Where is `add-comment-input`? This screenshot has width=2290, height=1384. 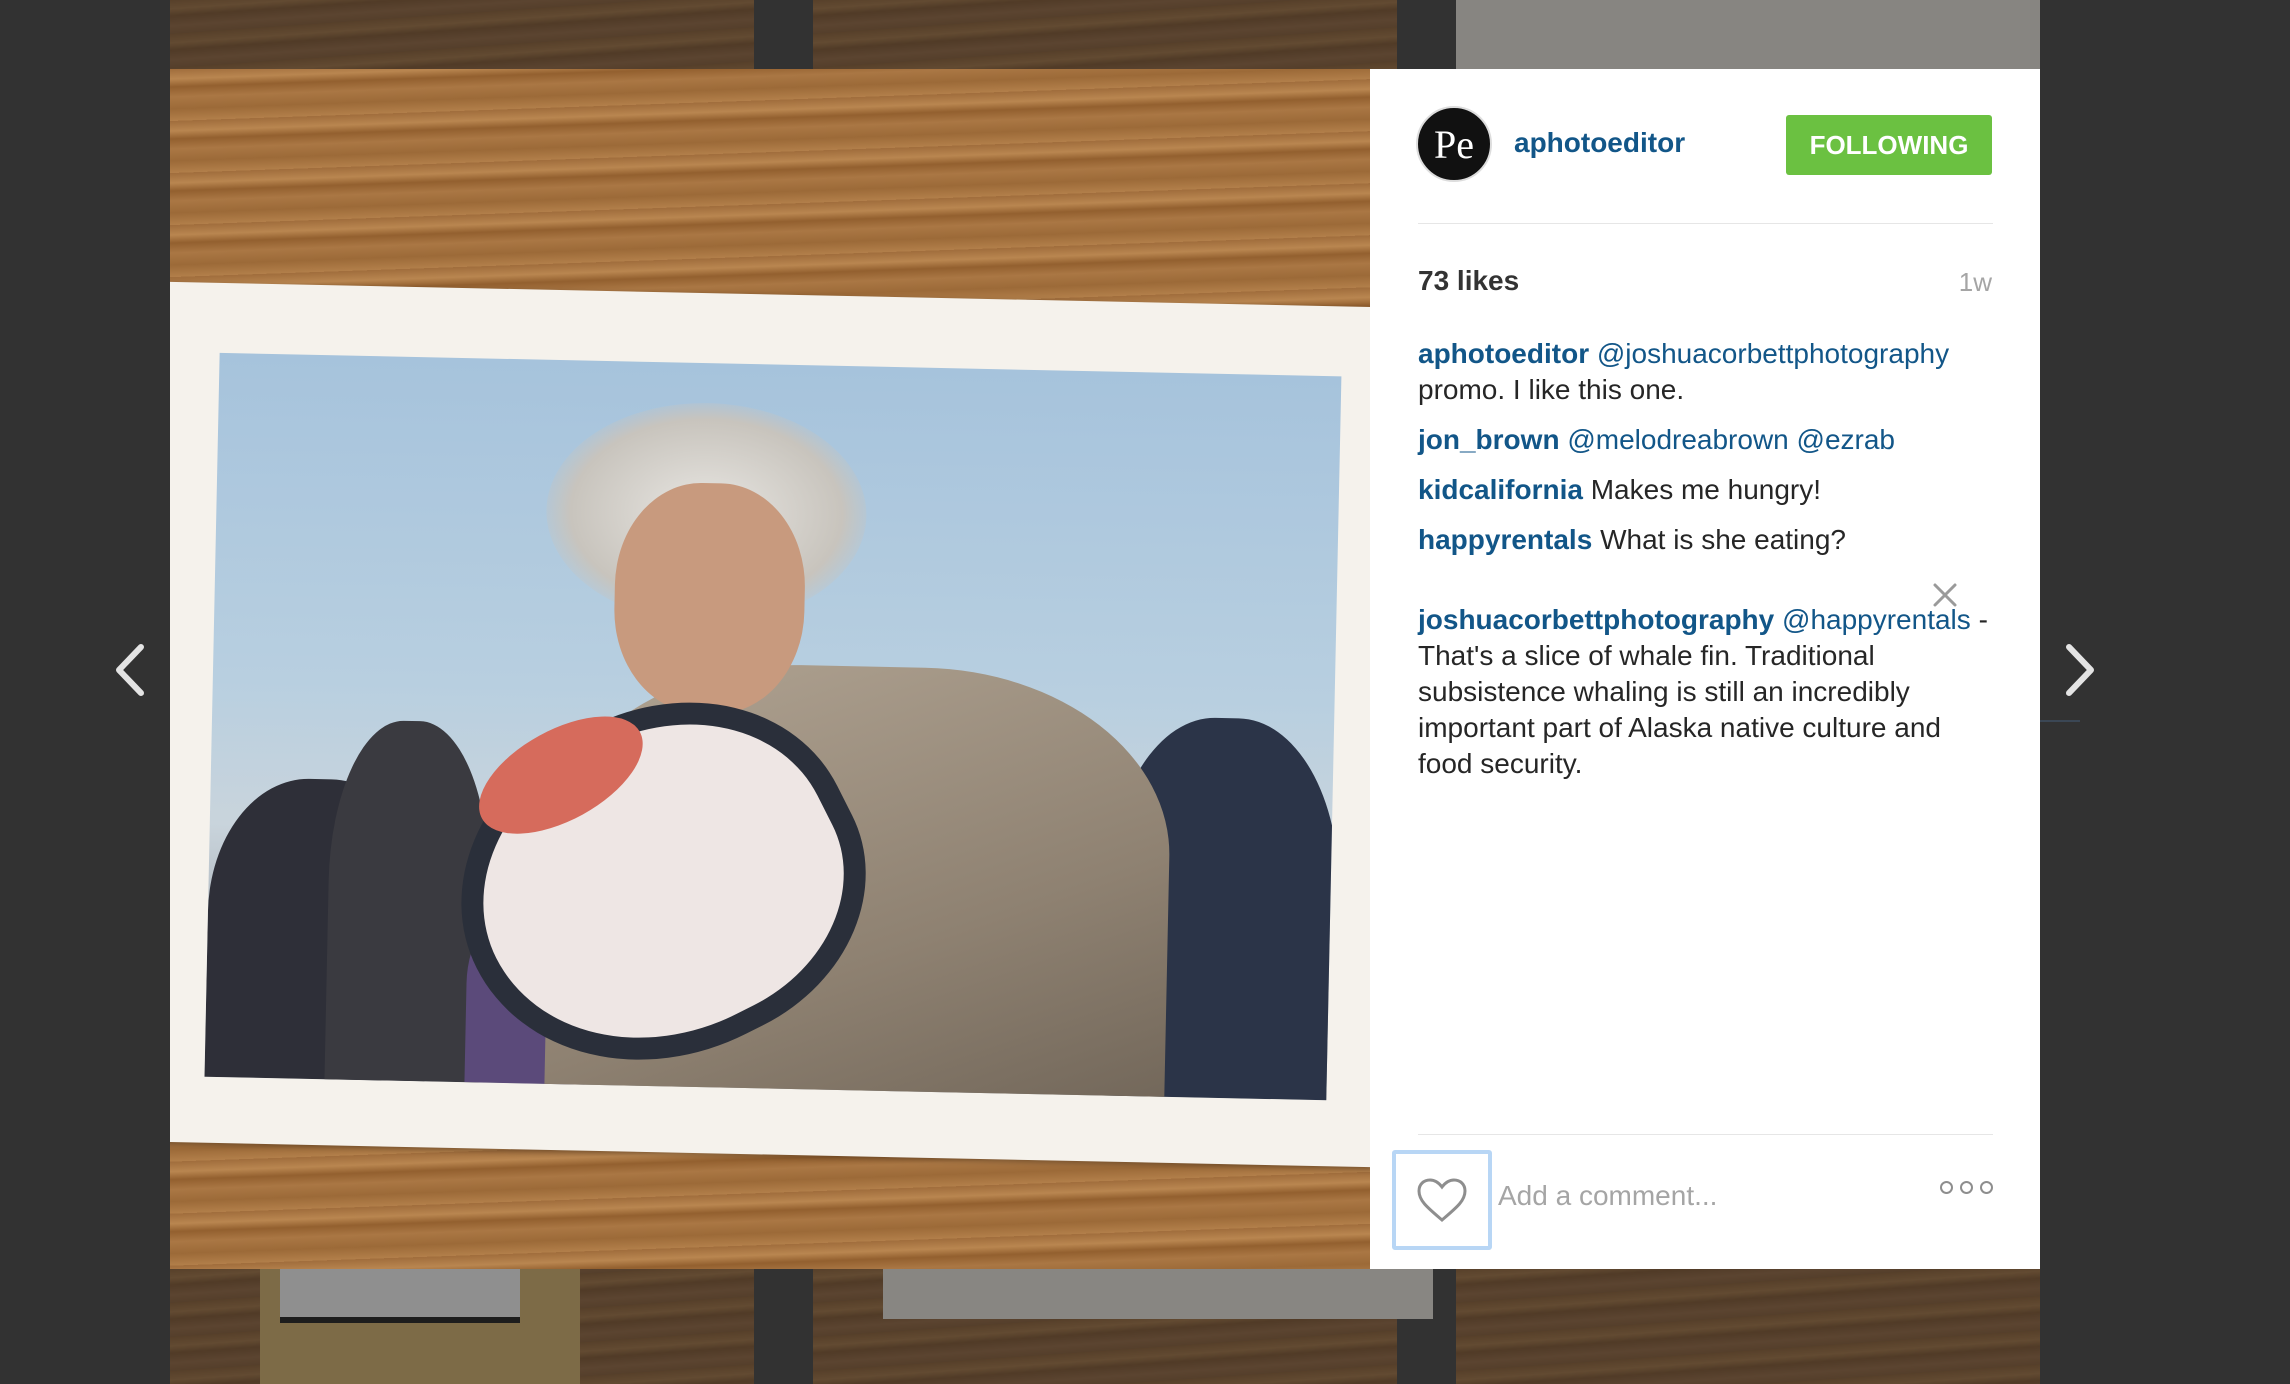 add-comment-input is located at coordinates (1708, 1196).